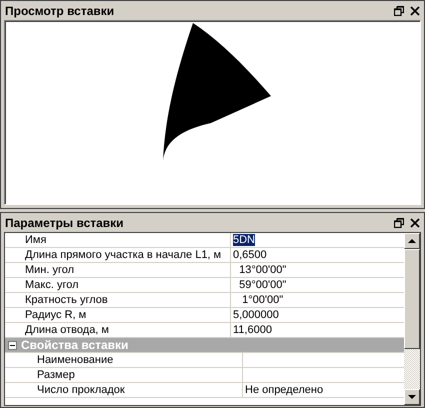 This screenshot has width=425, height=408. I want to click on up-arrow-icon, so click(412, 241).